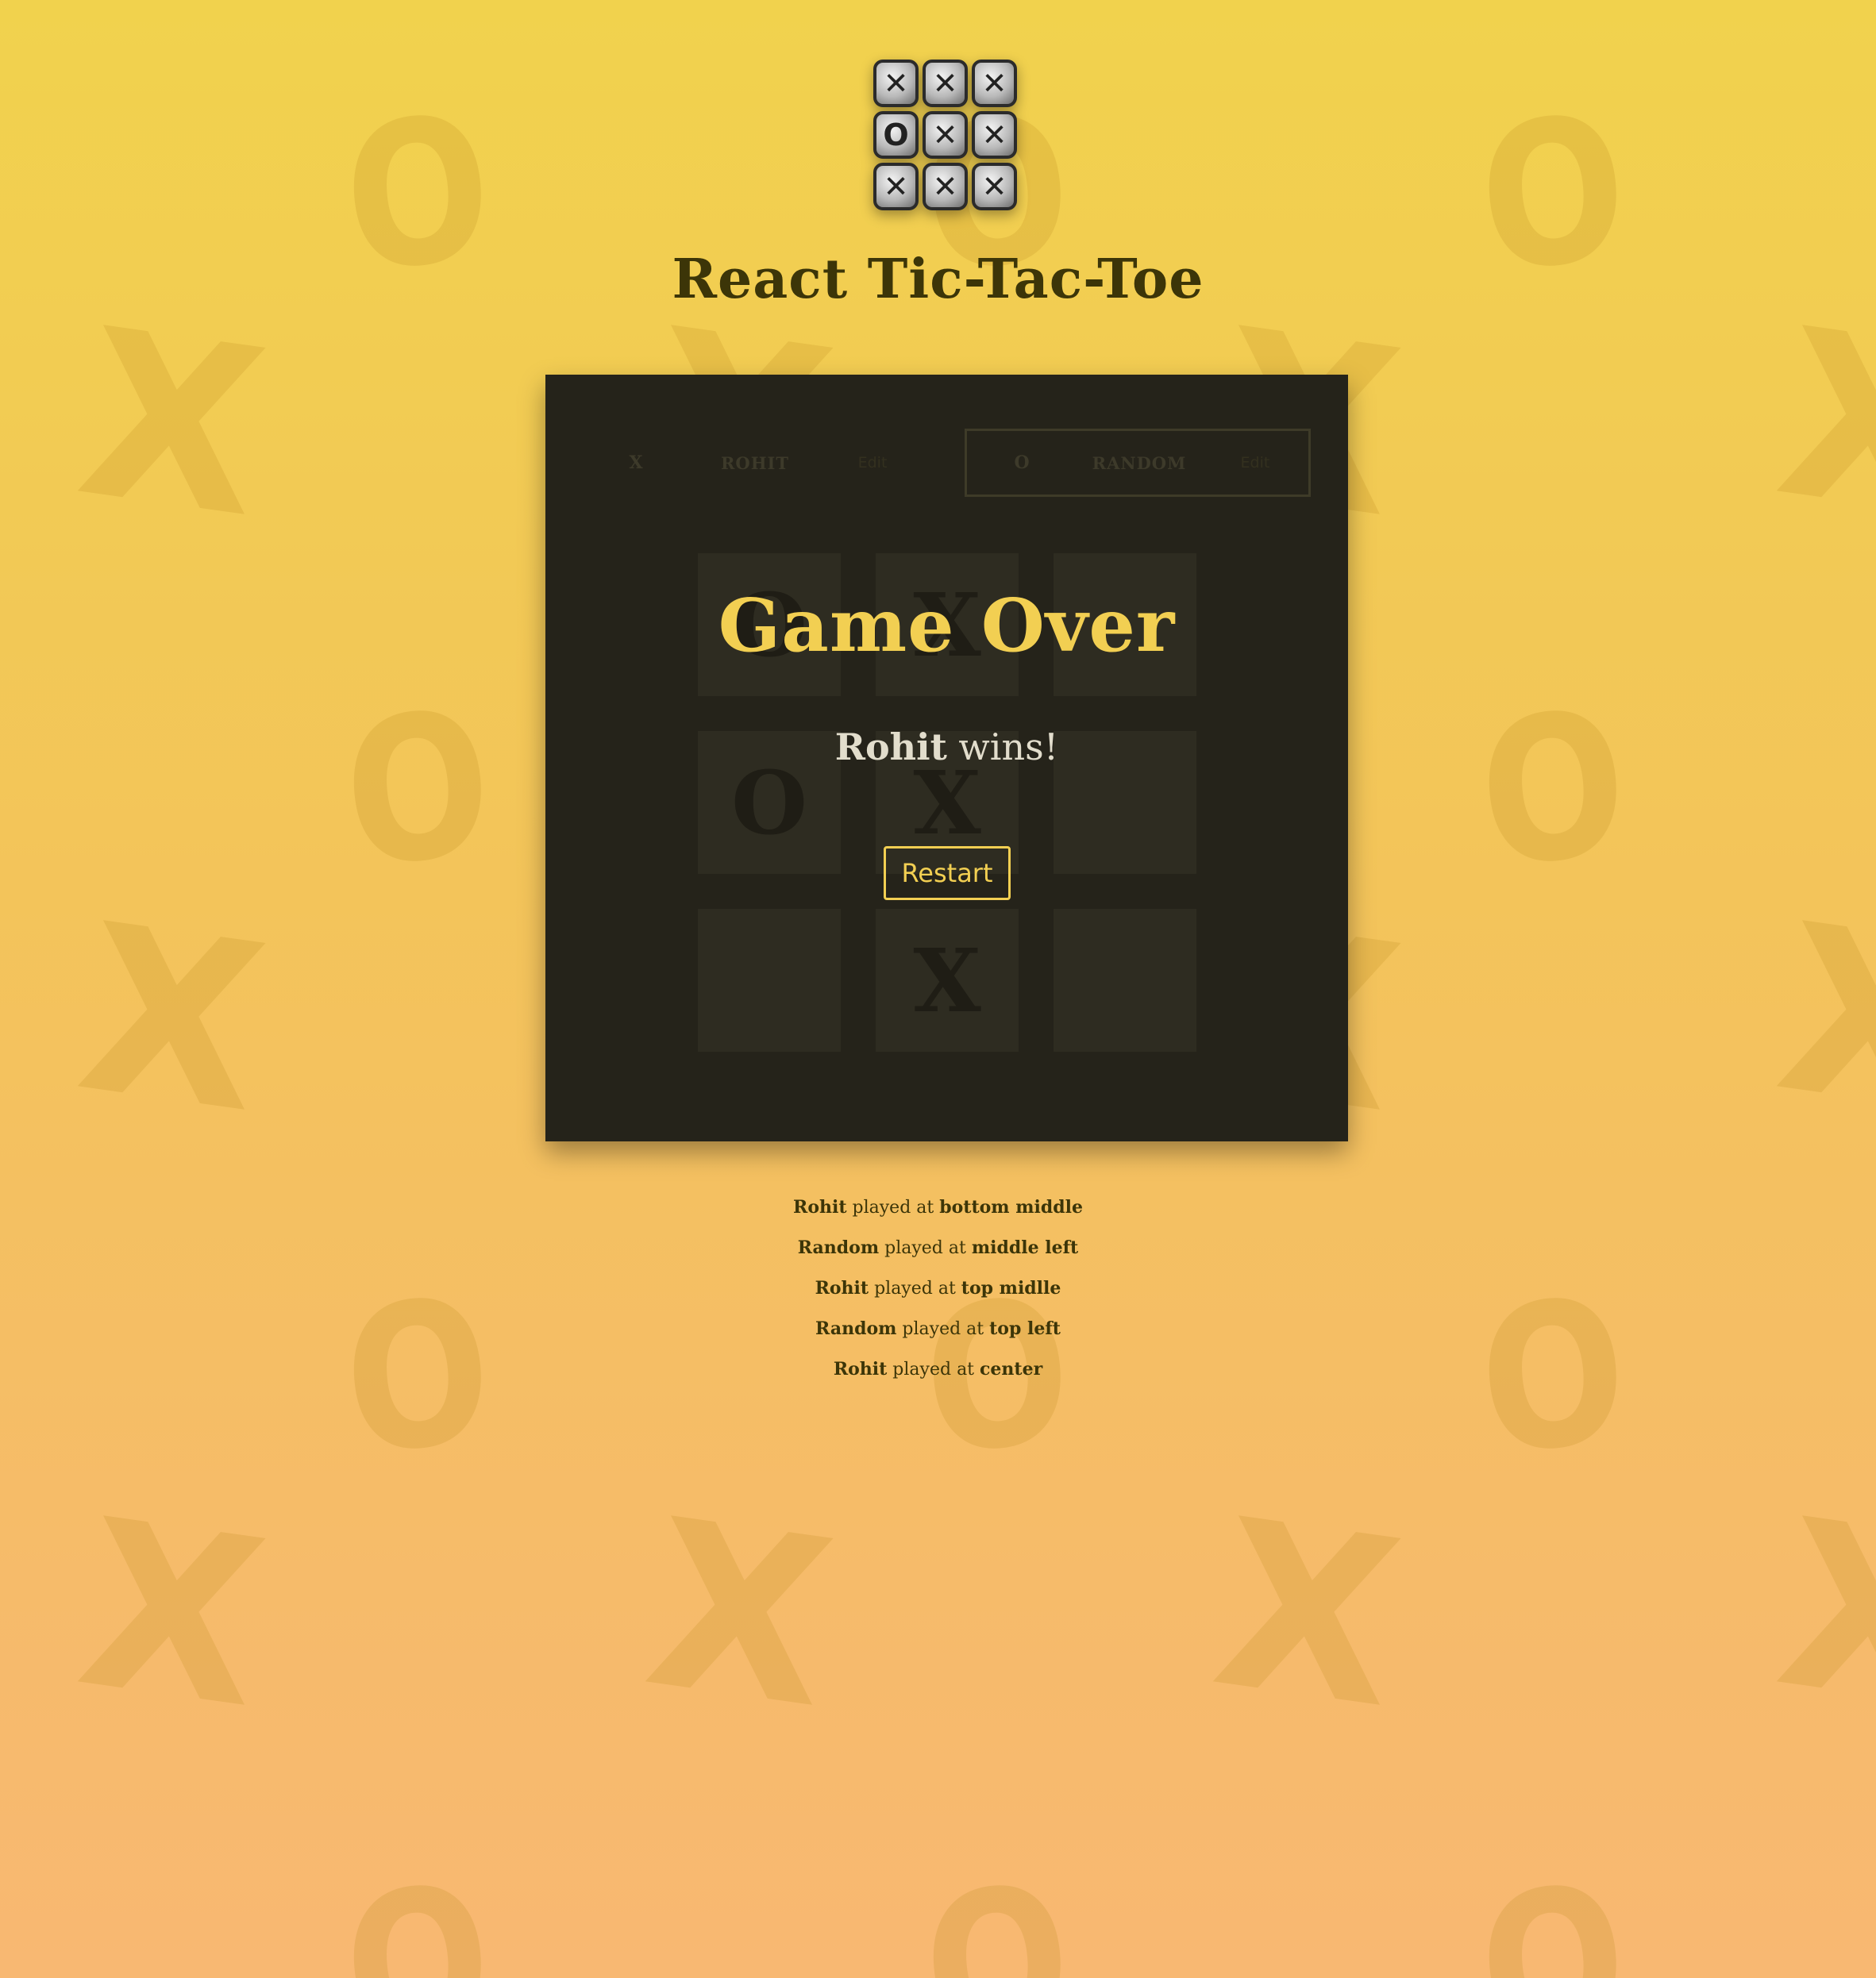  Describe the element at coordinates (1011, 1208) in the screenshot. I see `log-position: bottom middle` at that location.